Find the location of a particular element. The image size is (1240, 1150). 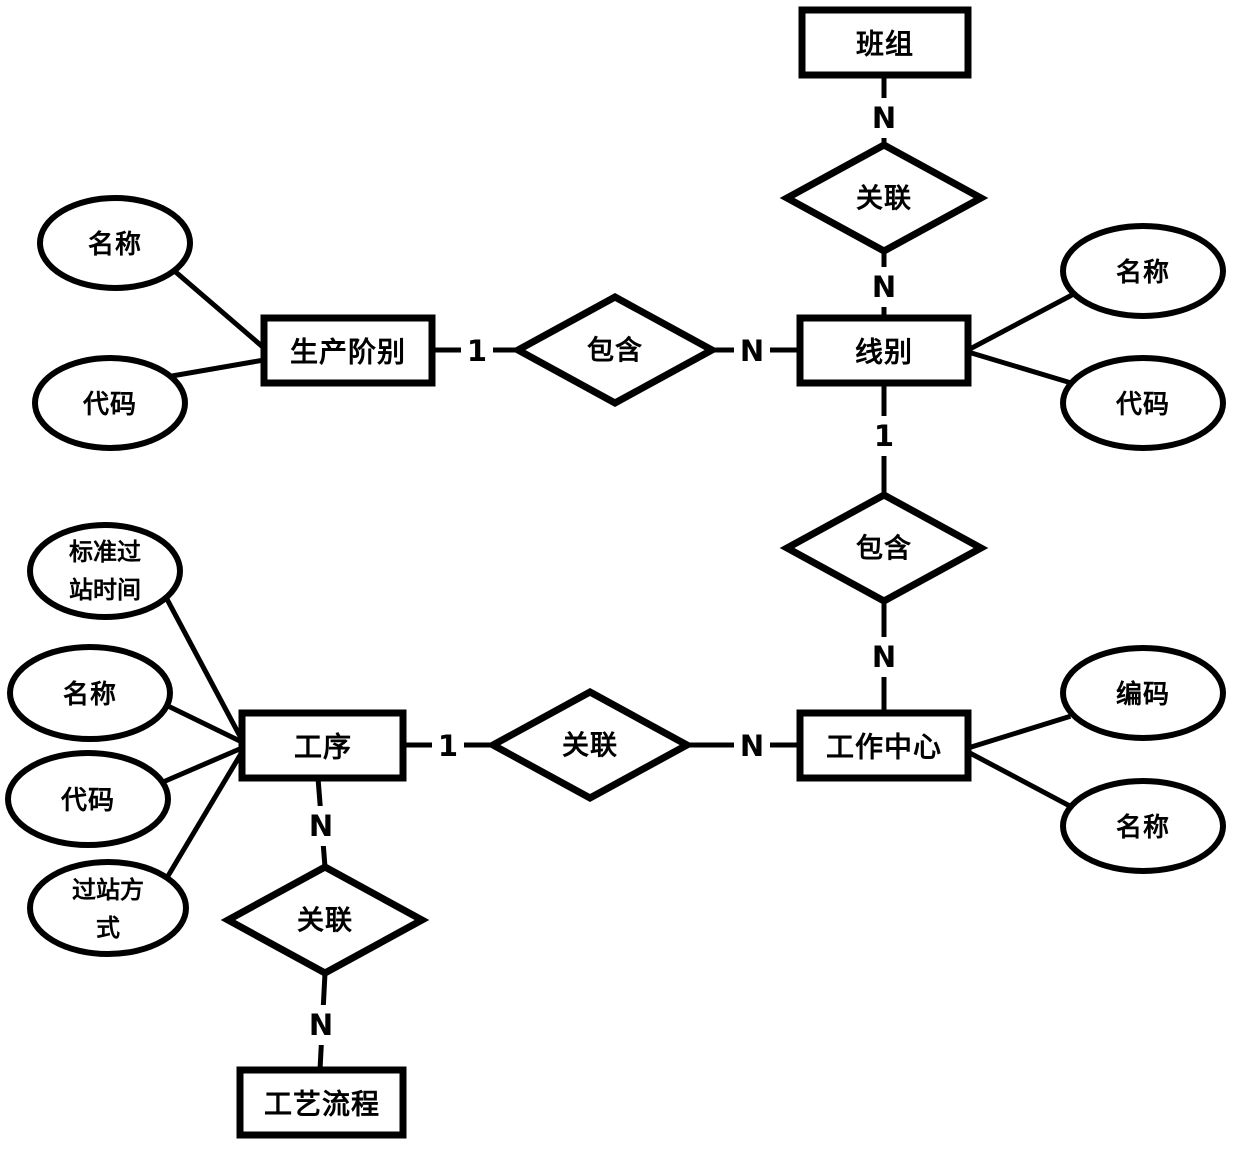

cardinality-gongxu-guanlian: 1 is located at coordinates (448, 746).